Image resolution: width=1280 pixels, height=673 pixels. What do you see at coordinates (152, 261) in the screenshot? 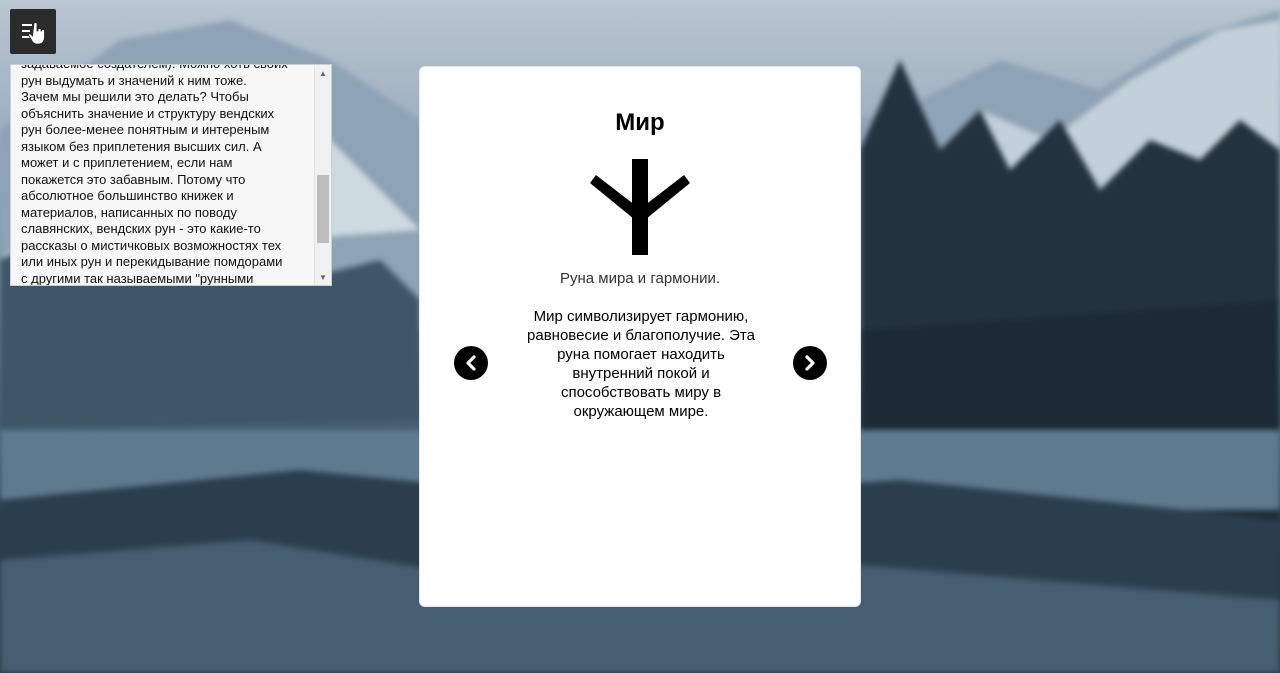
I see `text-line: или иных рун и перекидывание помдорами` at bounding box center [152, 261].